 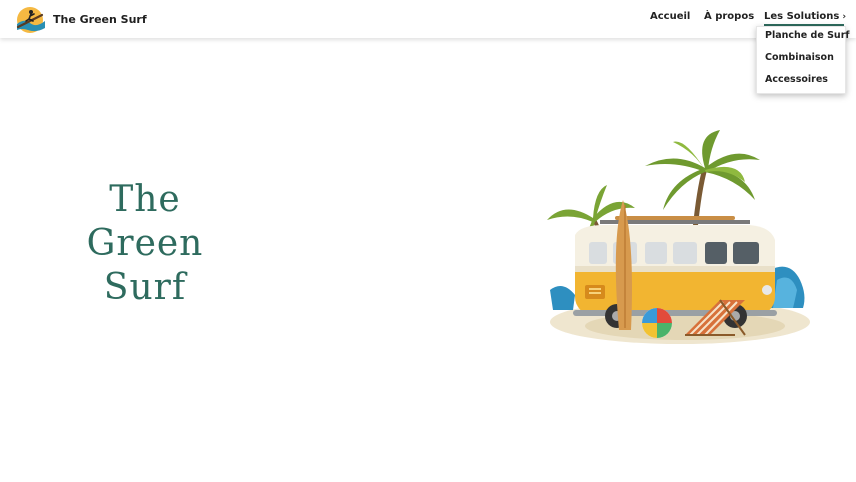 I want to click on brand-name: The Green Surf, so click(x=100, y=19).